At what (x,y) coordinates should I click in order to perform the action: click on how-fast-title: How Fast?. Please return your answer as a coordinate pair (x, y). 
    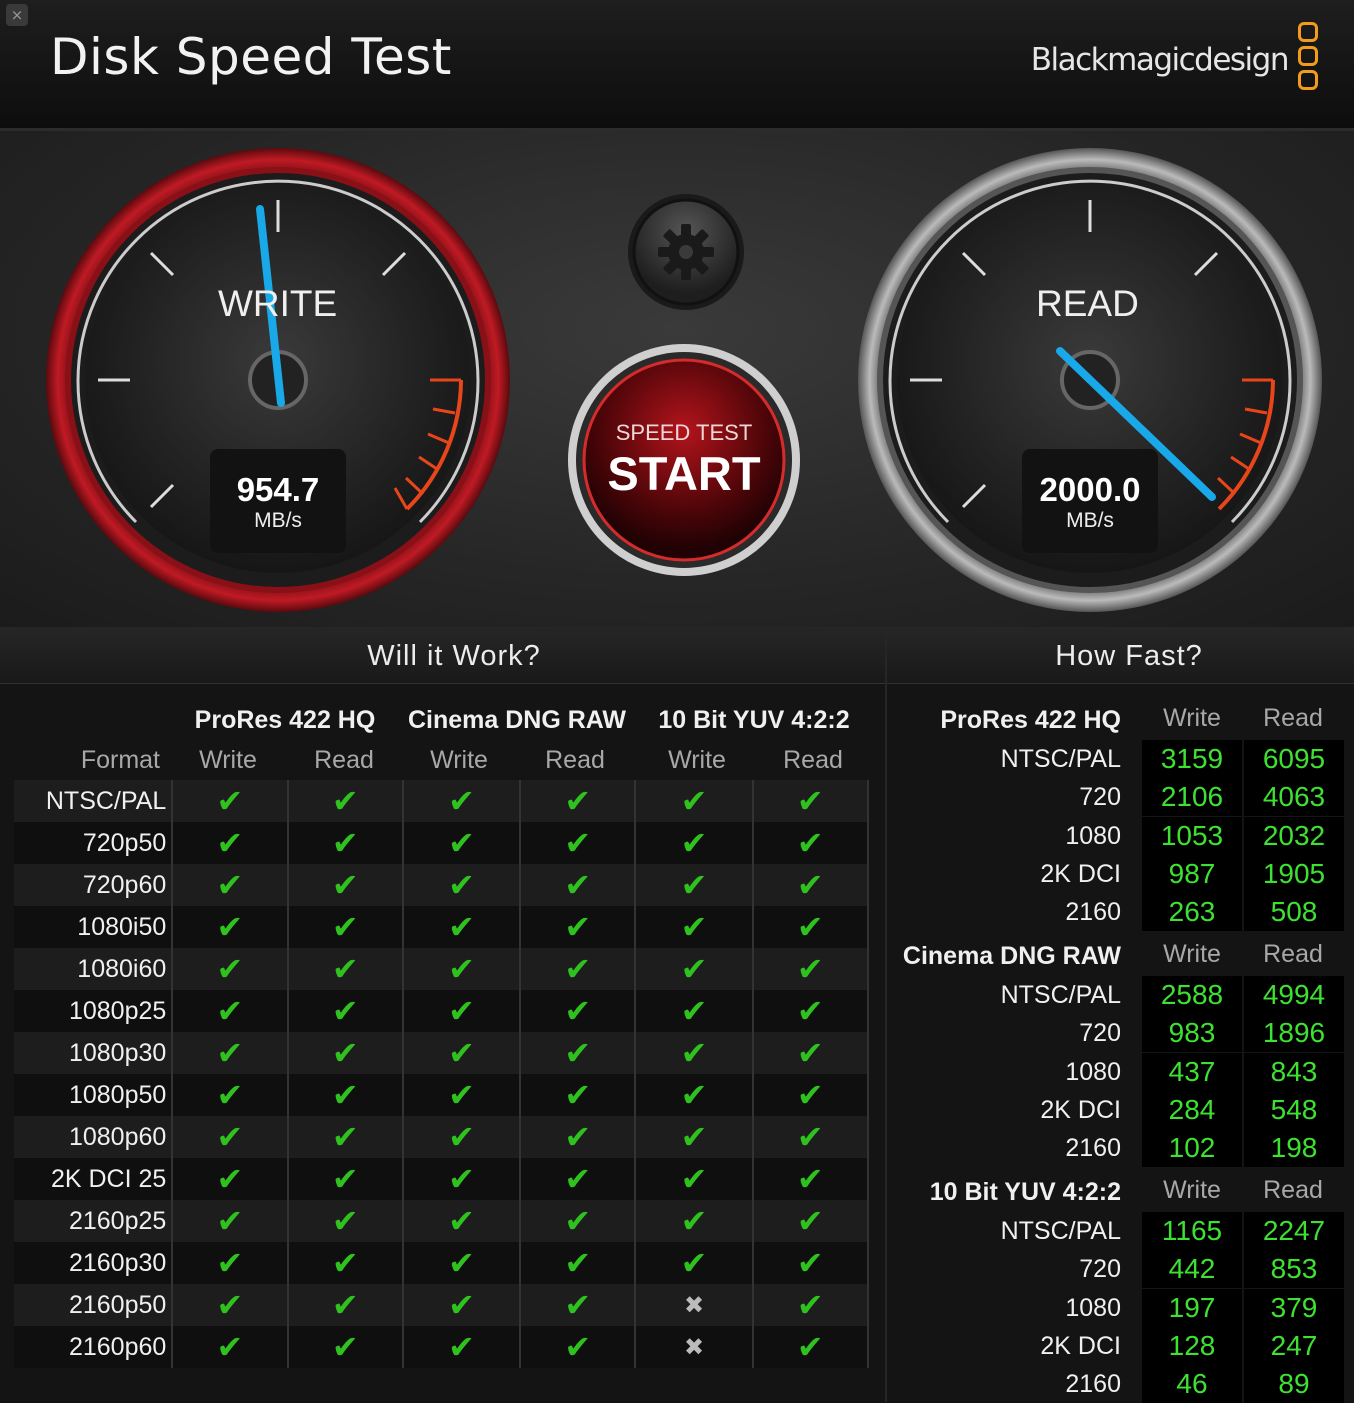
    Looking at the image, I should click on (1129, 656).